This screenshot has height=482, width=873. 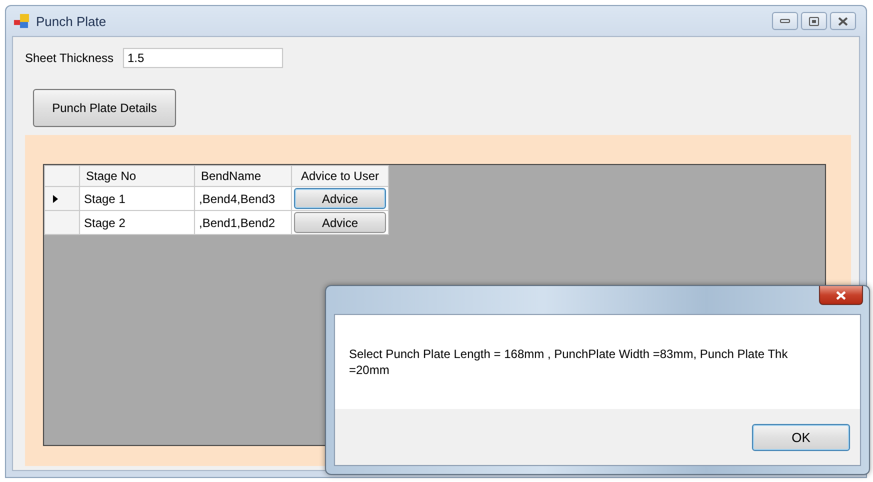 What do you see at coordinates (69, 58) in the screenshot?
I see `field-label: Sheet Thickness` at bounding box center [69, 58].